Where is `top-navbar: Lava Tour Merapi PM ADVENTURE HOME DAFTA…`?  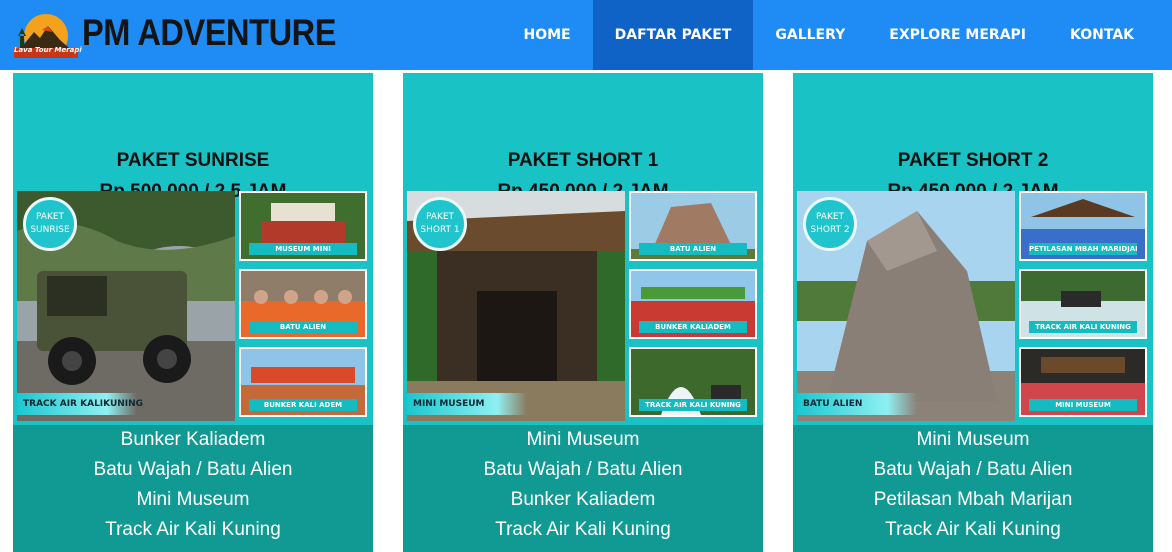 top-navbar: Lava Tour Merapi PM ADVENTURE HOME DAFTA… is located at coordinates (586, 35).